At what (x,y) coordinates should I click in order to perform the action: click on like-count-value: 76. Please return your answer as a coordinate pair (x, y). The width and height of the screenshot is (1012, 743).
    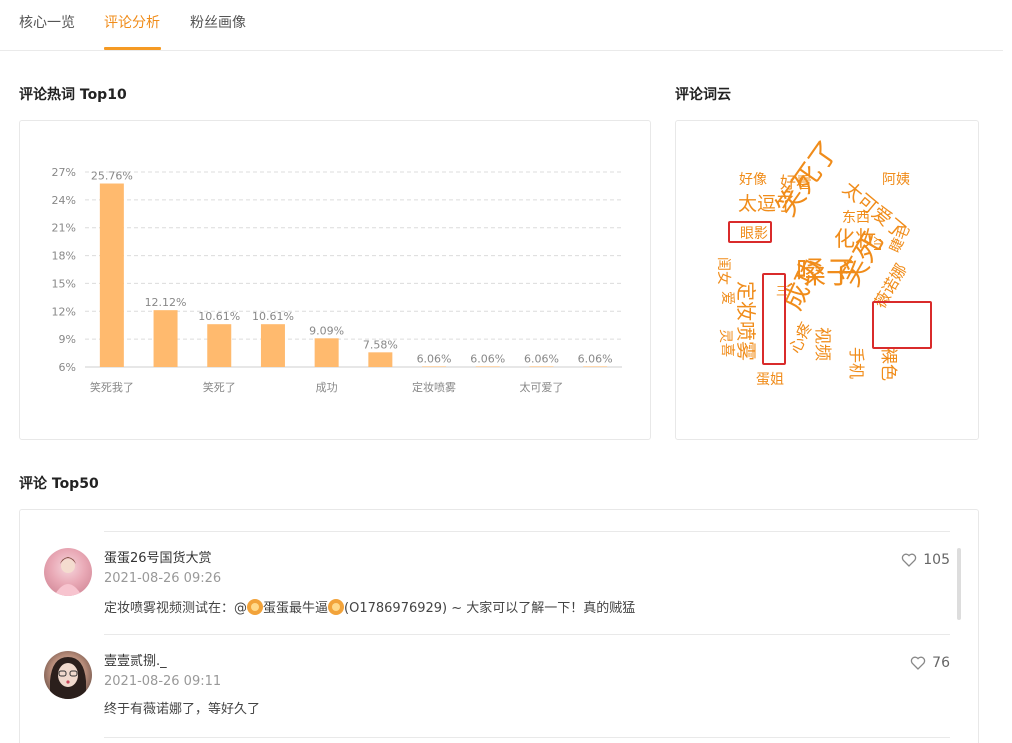
    Looking at the image, I should click on (941, 663).